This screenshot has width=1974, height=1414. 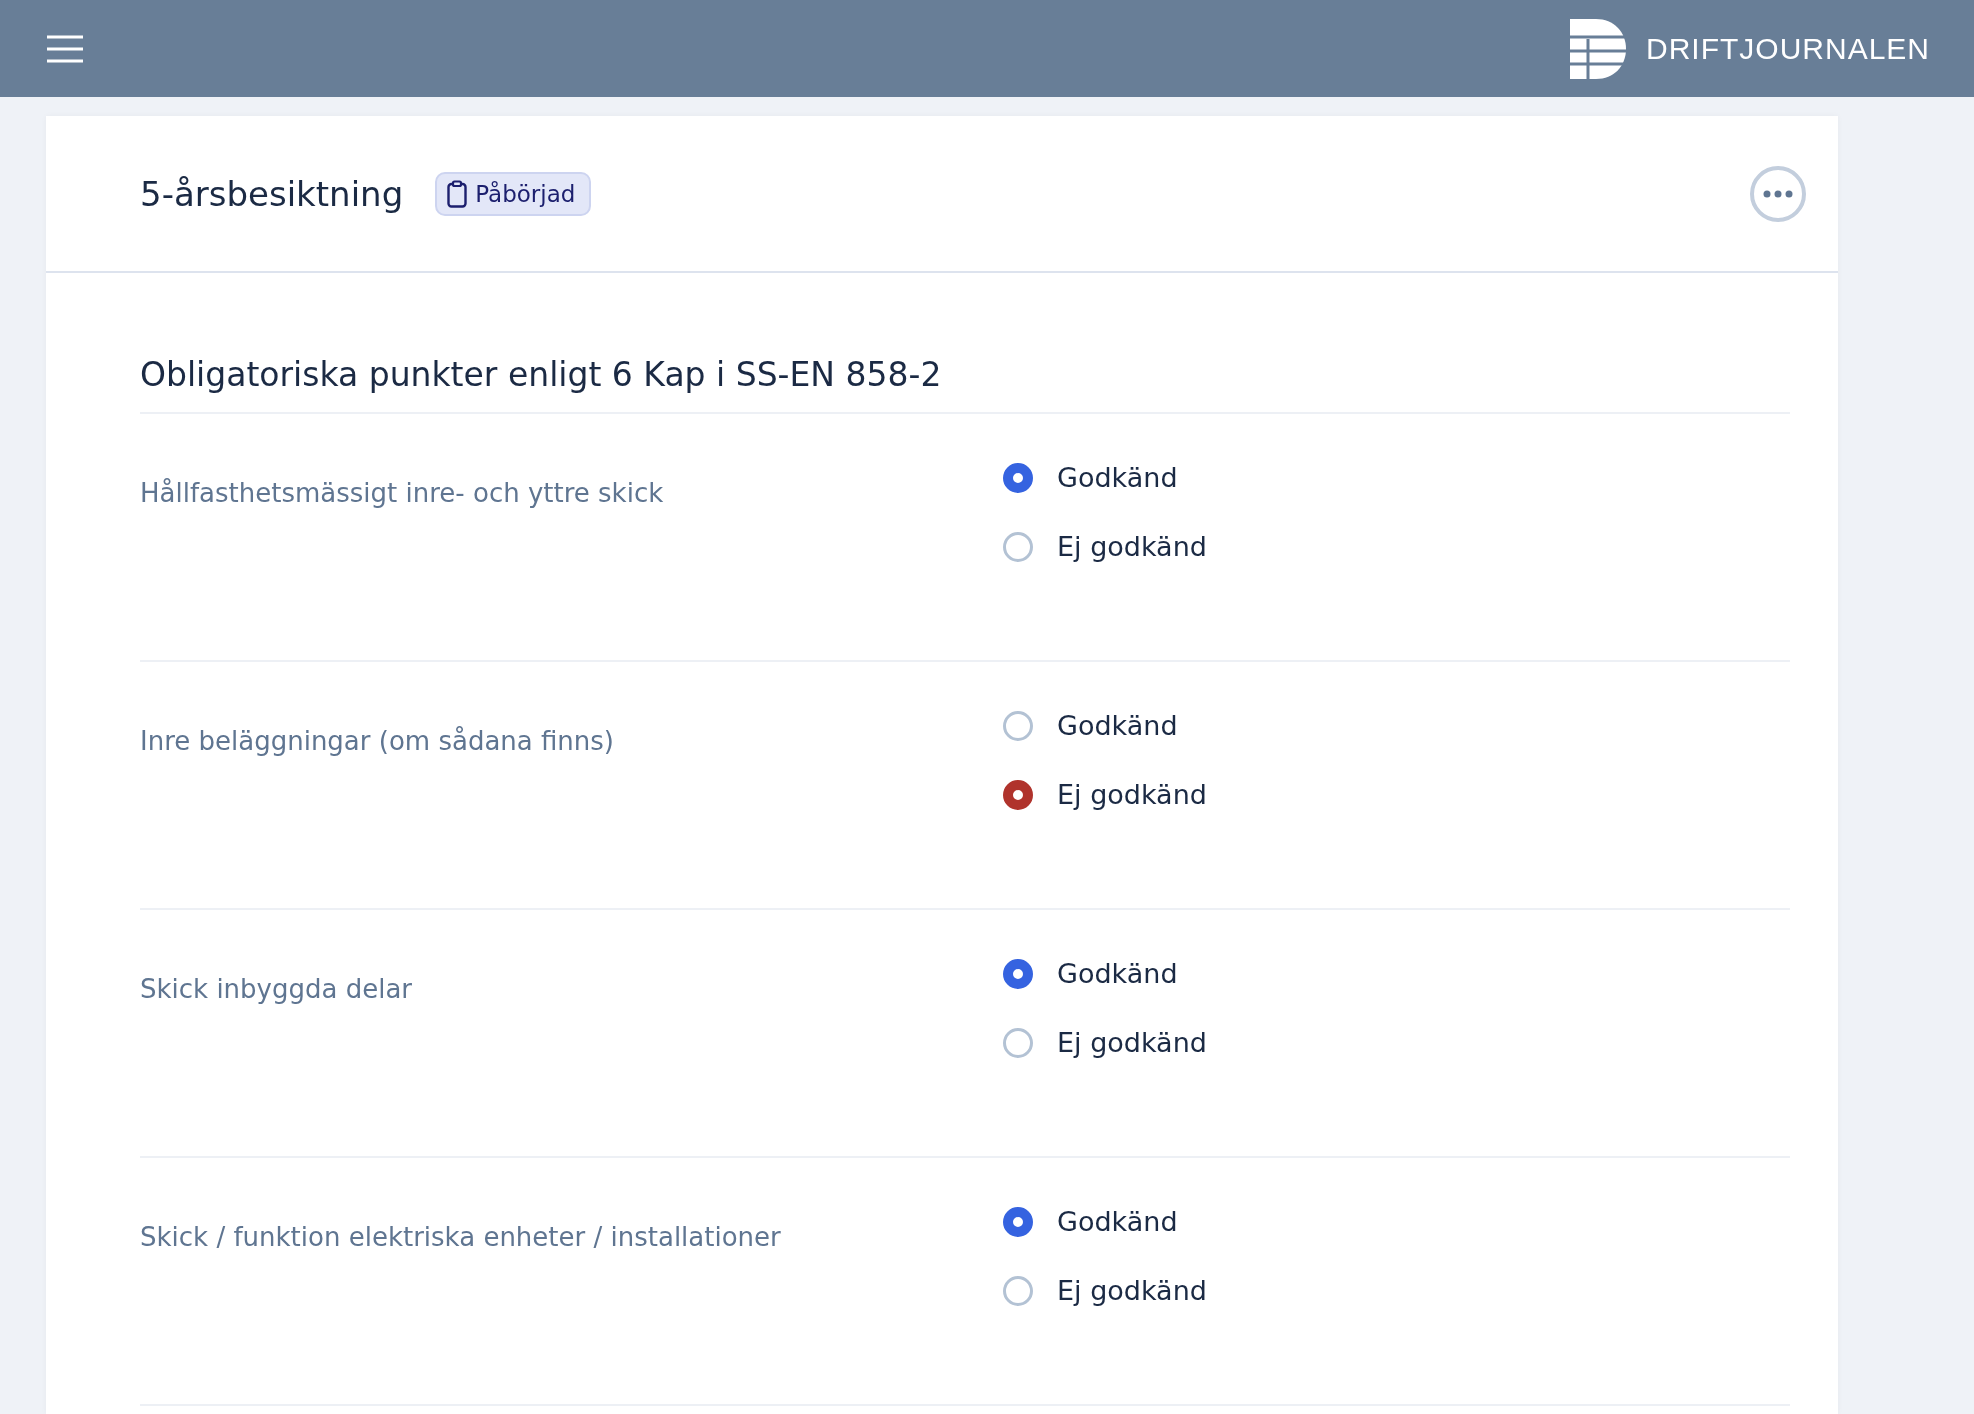 What do you see at coordinates (1788, 48) in the screenshot?
I see `brand-name: DRIFTJOURNALEN` at bounding box center [1788, 48].